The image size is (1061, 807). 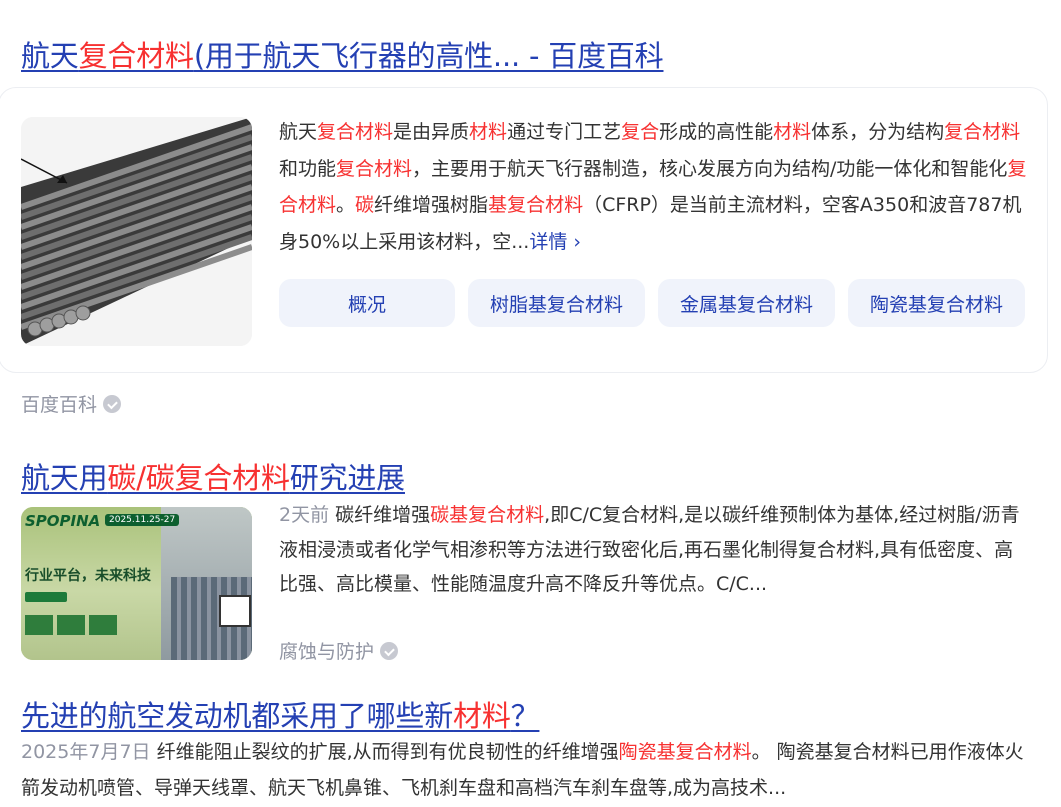 What do you see at coordinates (428, 56) in the screenshot?
I see `text-segment: (用于航天飞行器的高性... - 百度百科` at bounding box center [428, 56].